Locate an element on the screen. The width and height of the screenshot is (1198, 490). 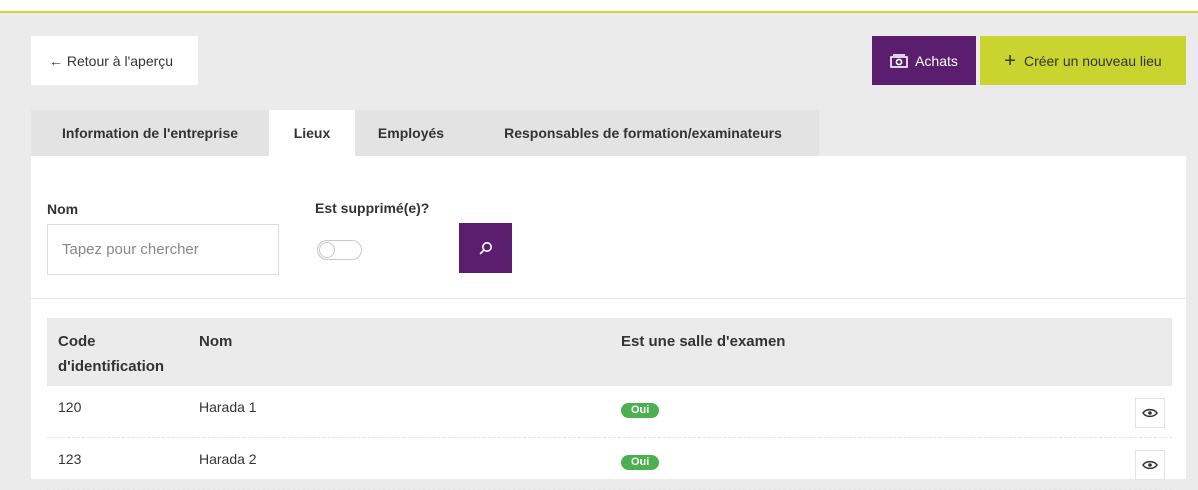
tab-company-info: Information de l'entreprise is located at coordinates (150, 133).